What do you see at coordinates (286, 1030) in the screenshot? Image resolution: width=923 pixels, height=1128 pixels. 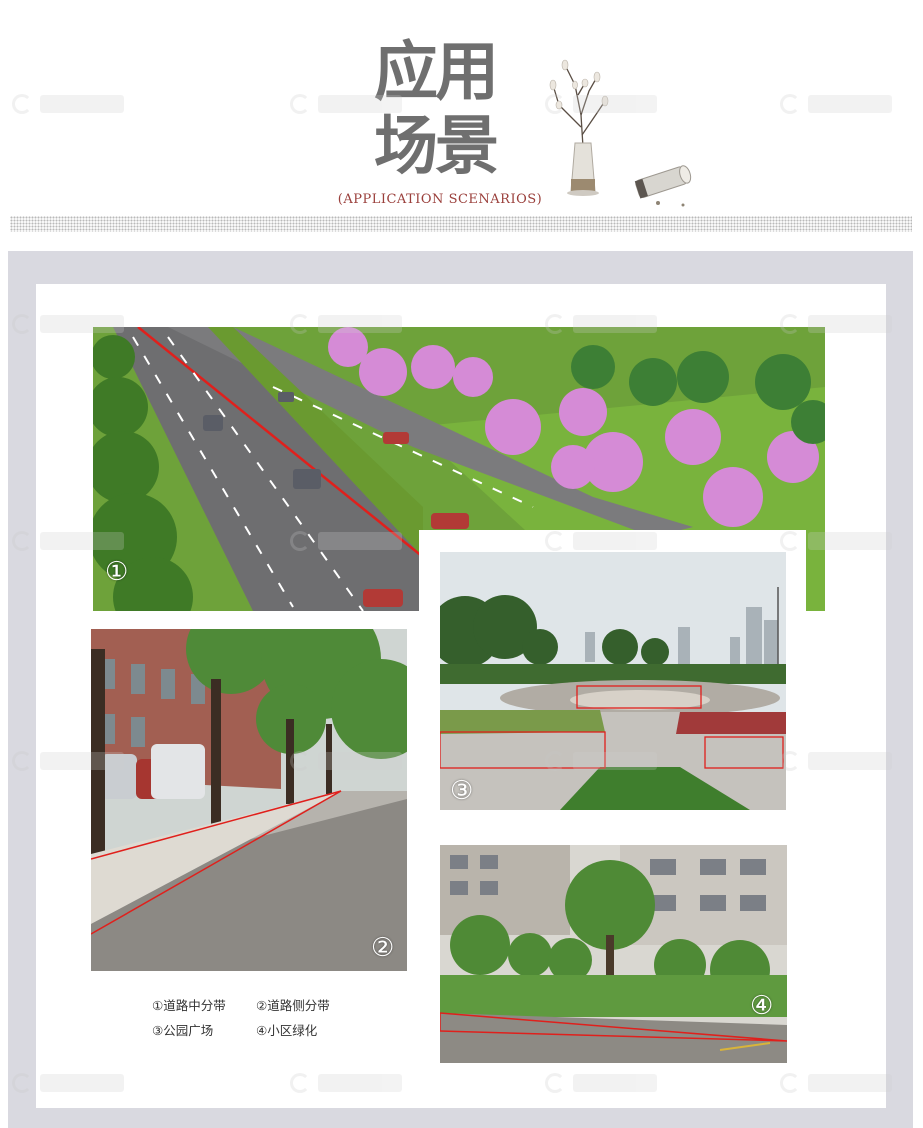 I see `legend-item-residential-greening: ④小区绿化` at bounding box center [286, 1030].